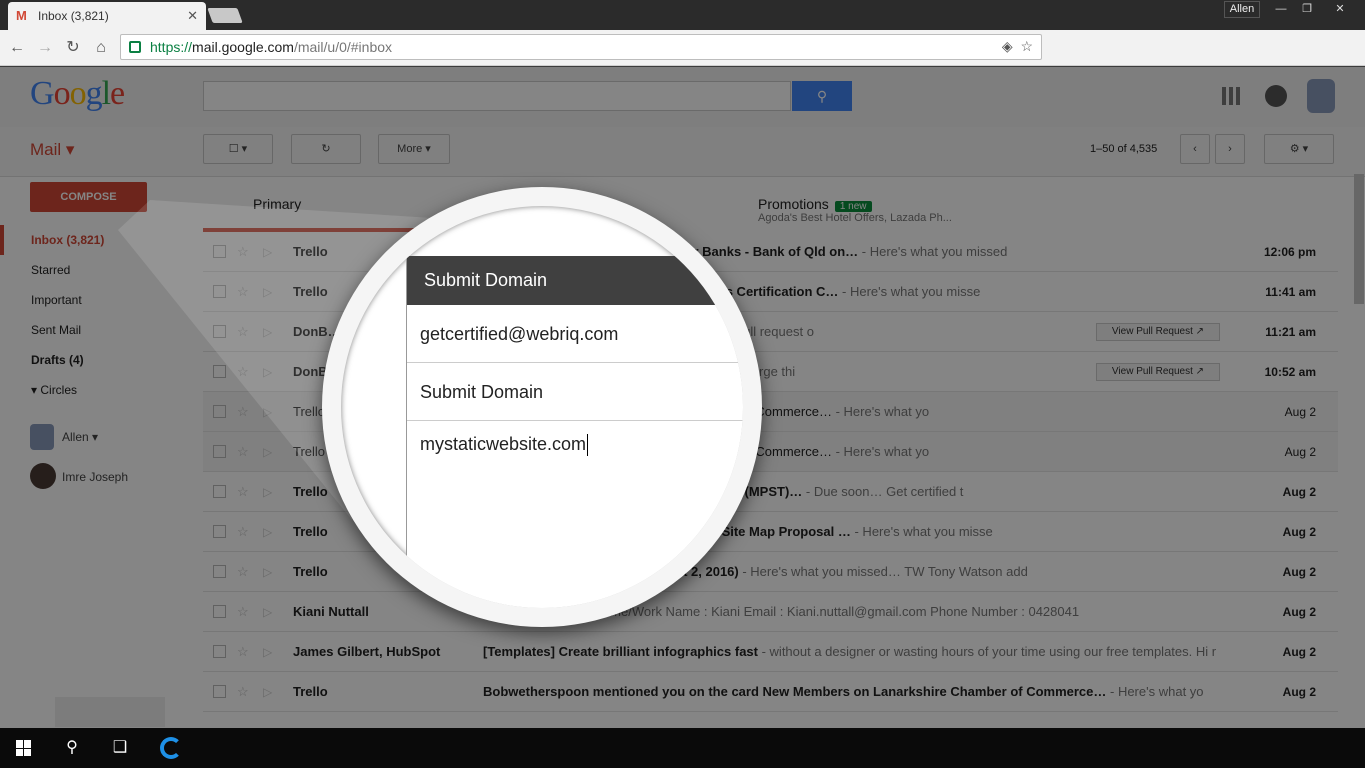 The image size is (1365, 768). Describe the element at coordinates (238, 149) in the screenshot. I see `select-all-checkbox: ☐ ▾` at that location.